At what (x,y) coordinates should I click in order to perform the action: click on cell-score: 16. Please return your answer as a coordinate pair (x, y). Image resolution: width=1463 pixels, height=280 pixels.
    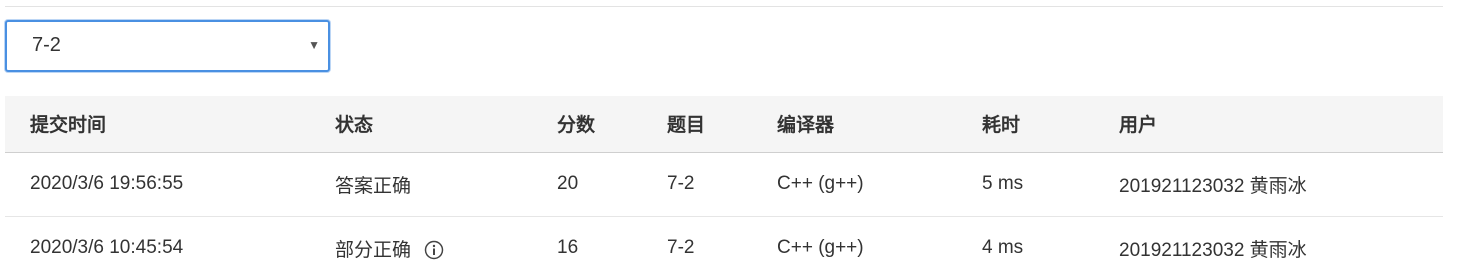
    Looking at the image, I should click on (587, 248).